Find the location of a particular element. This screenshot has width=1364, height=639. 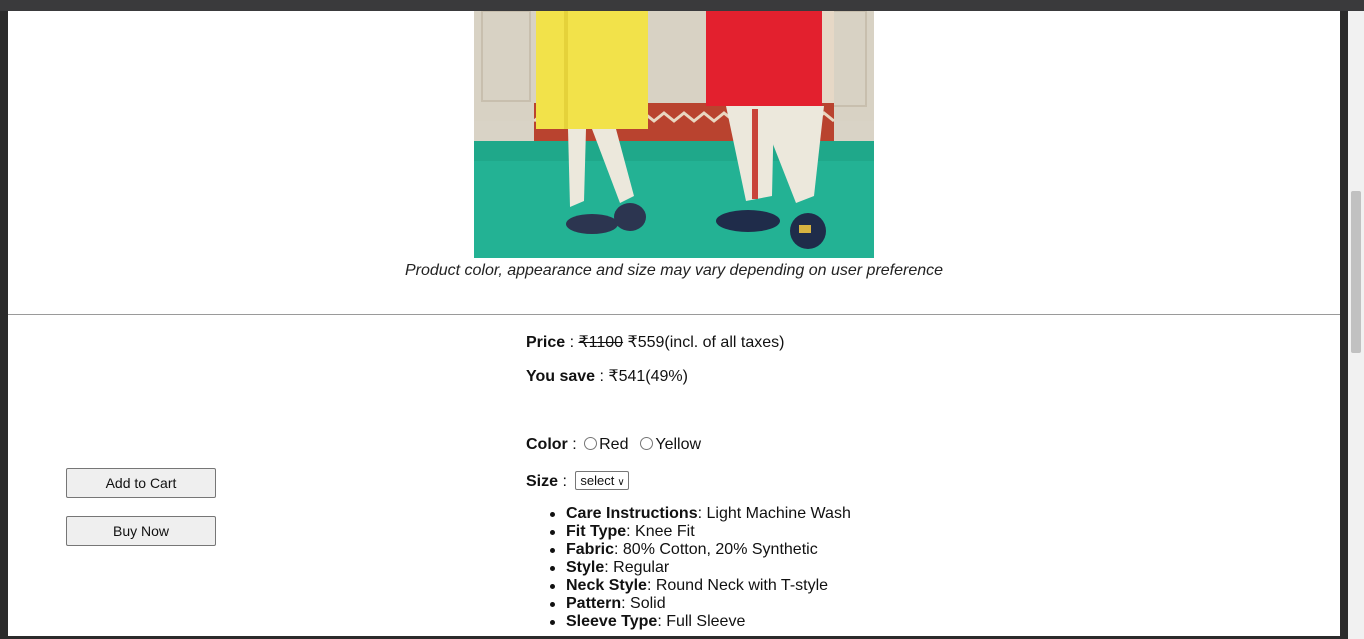

list-item: Neck Style: Round Neck with T-style is located at coordinates (700, 586).